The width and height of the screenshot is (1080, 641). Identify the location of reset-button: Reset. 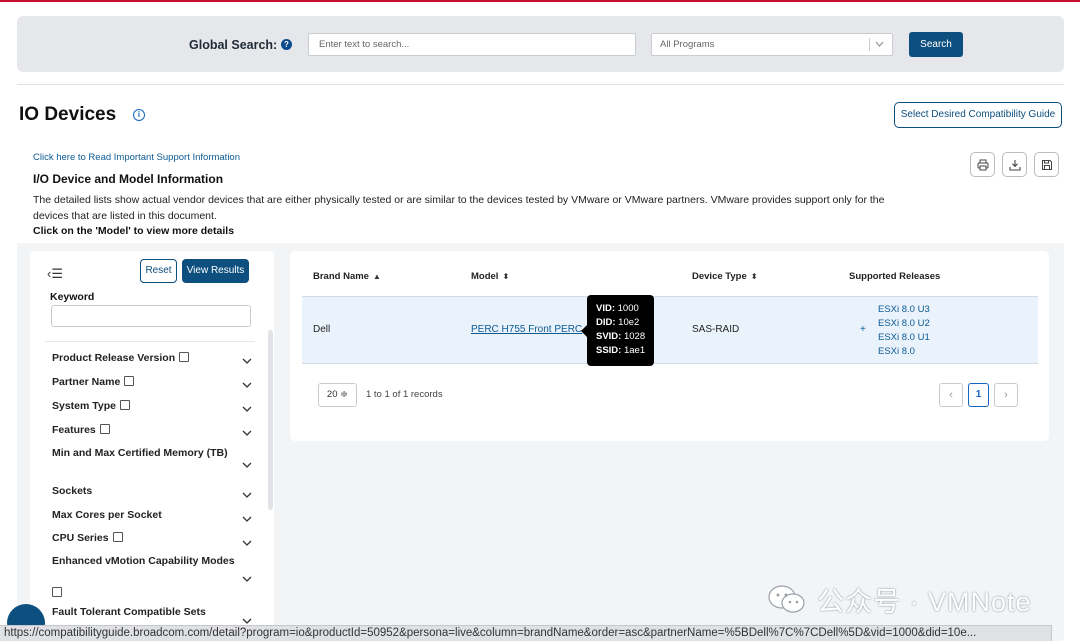
(158, 271).